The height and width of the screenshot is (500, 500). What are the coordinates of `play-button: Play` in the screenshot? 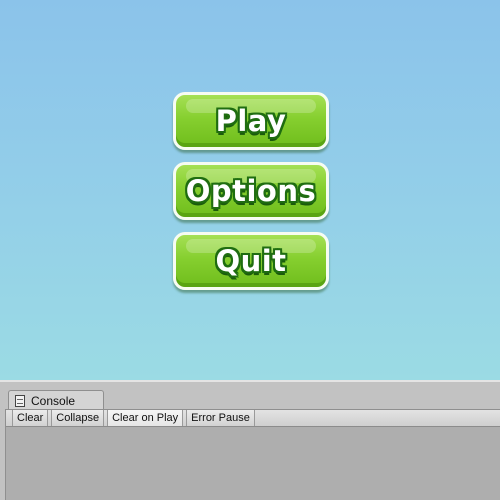 It's located at (251, 121).